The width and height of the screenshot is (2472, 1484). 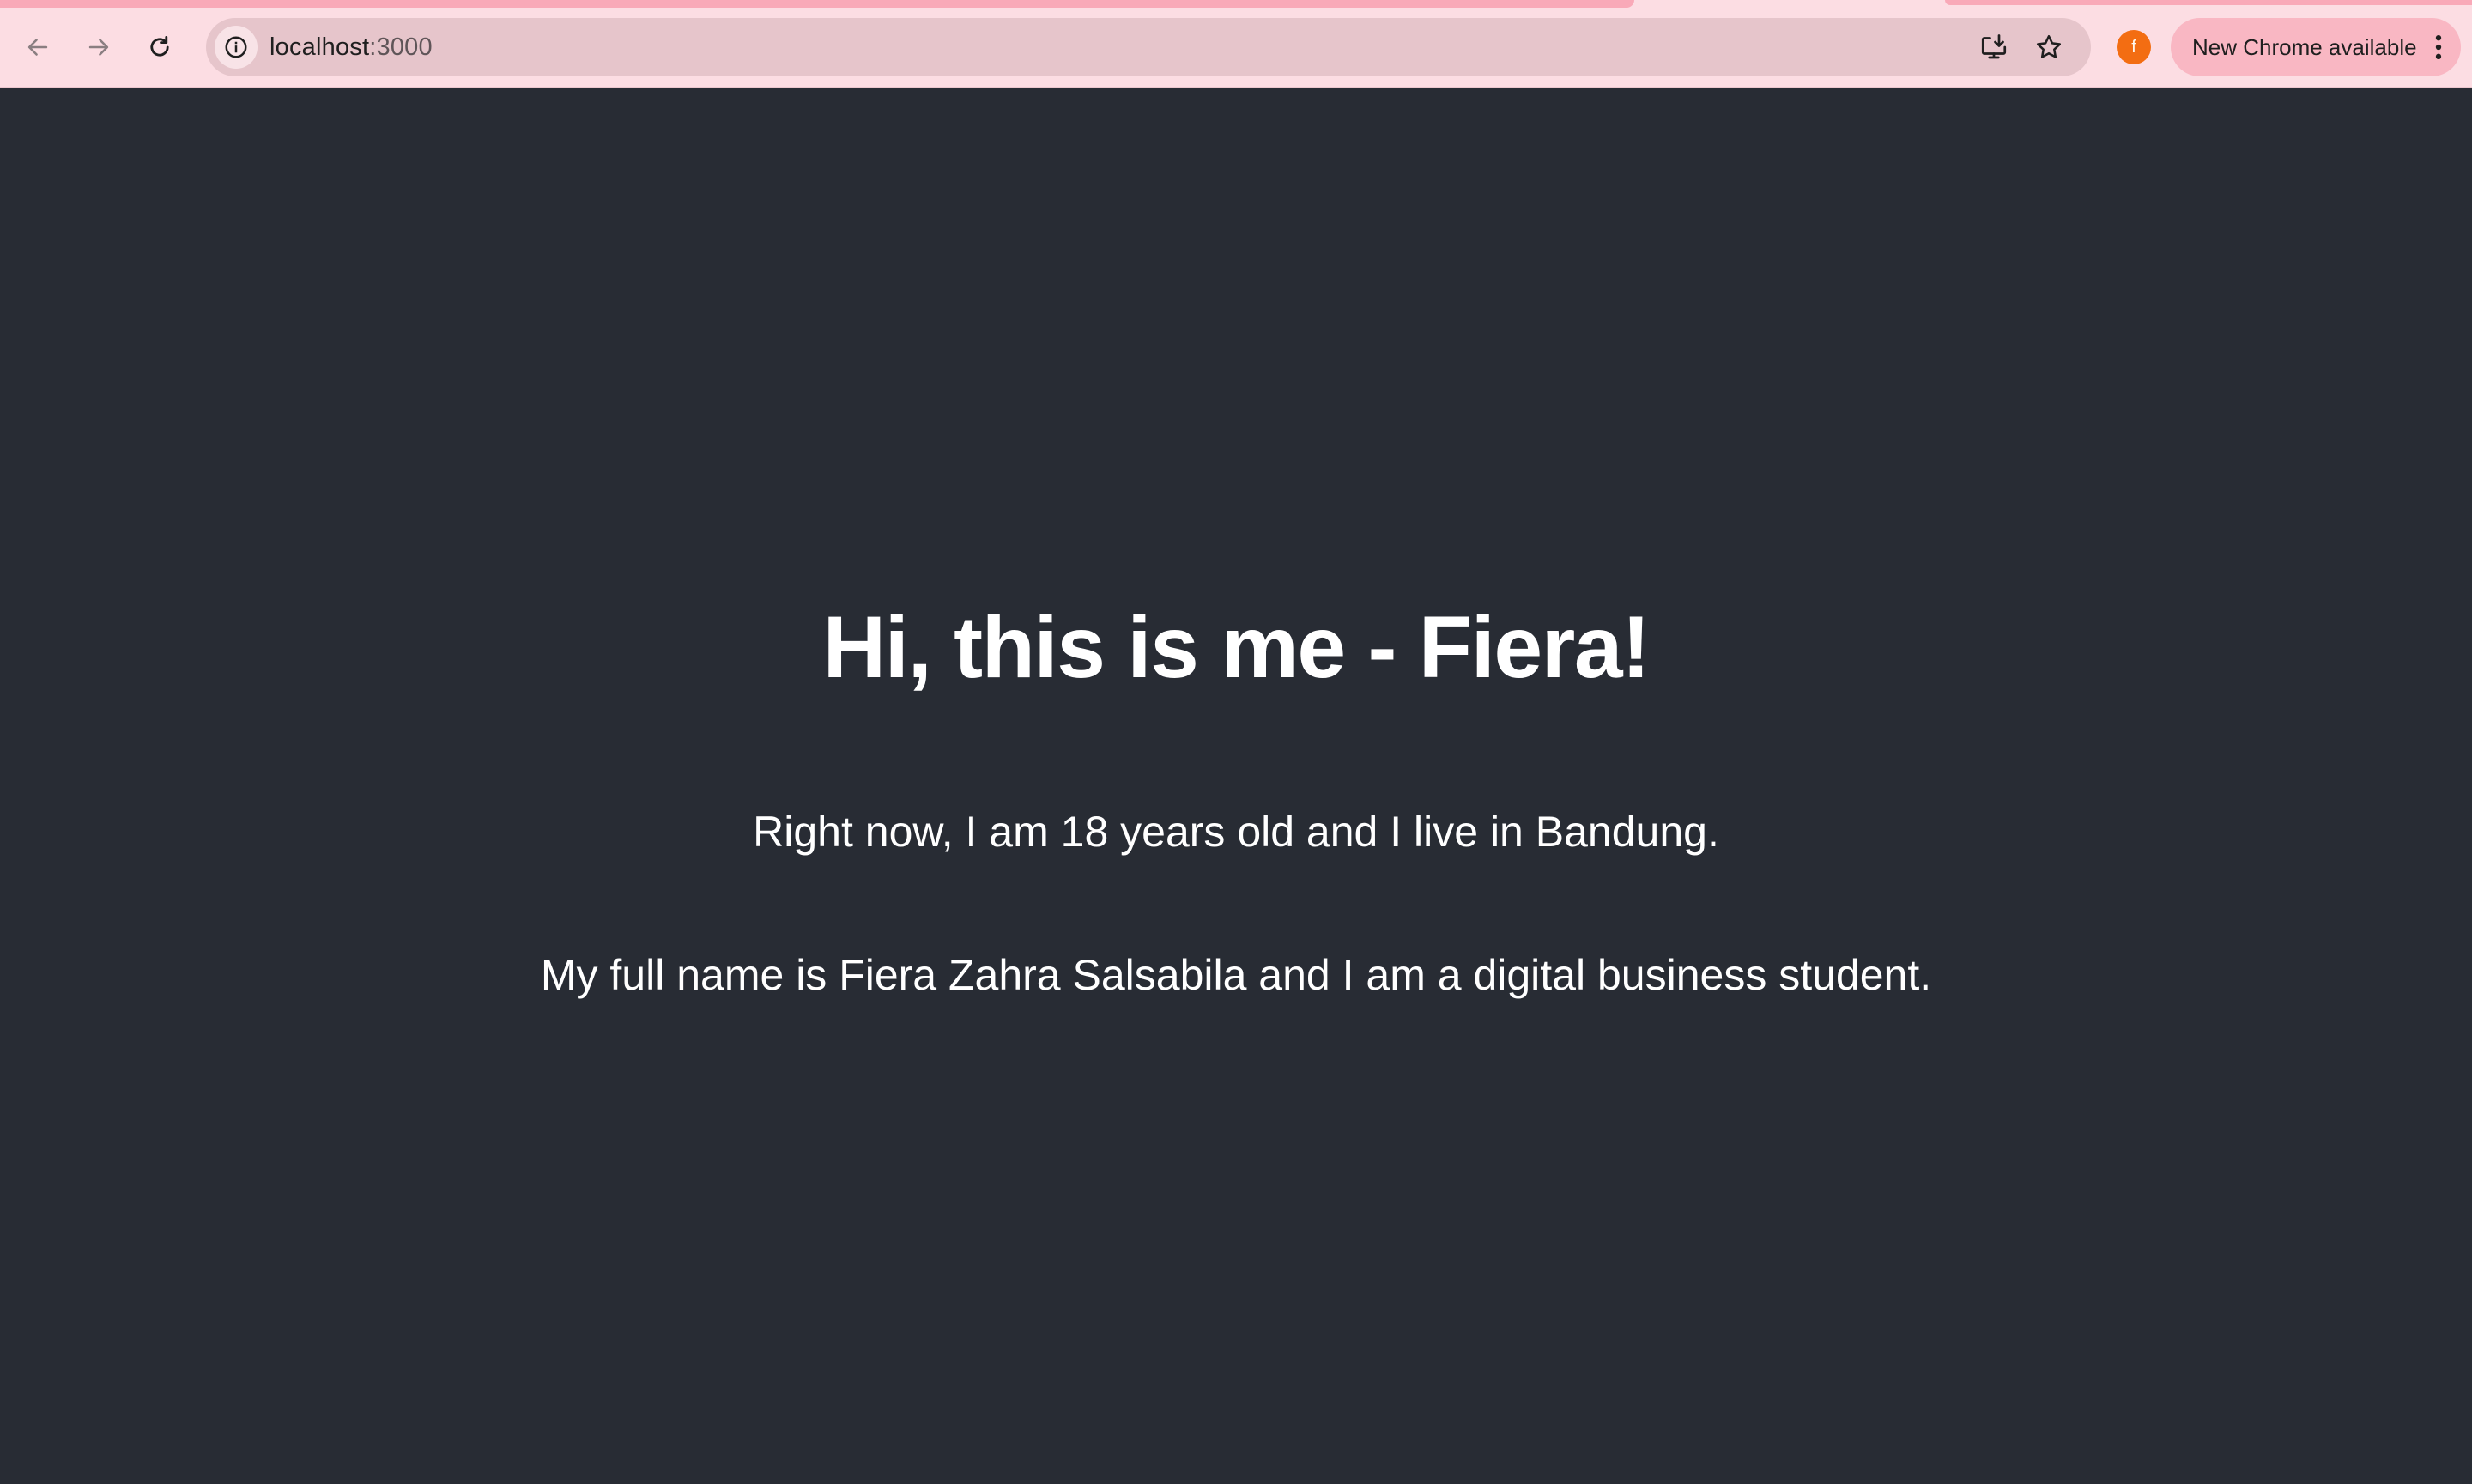 I want to click on url-host: localhost, so click(x=320, y=47).